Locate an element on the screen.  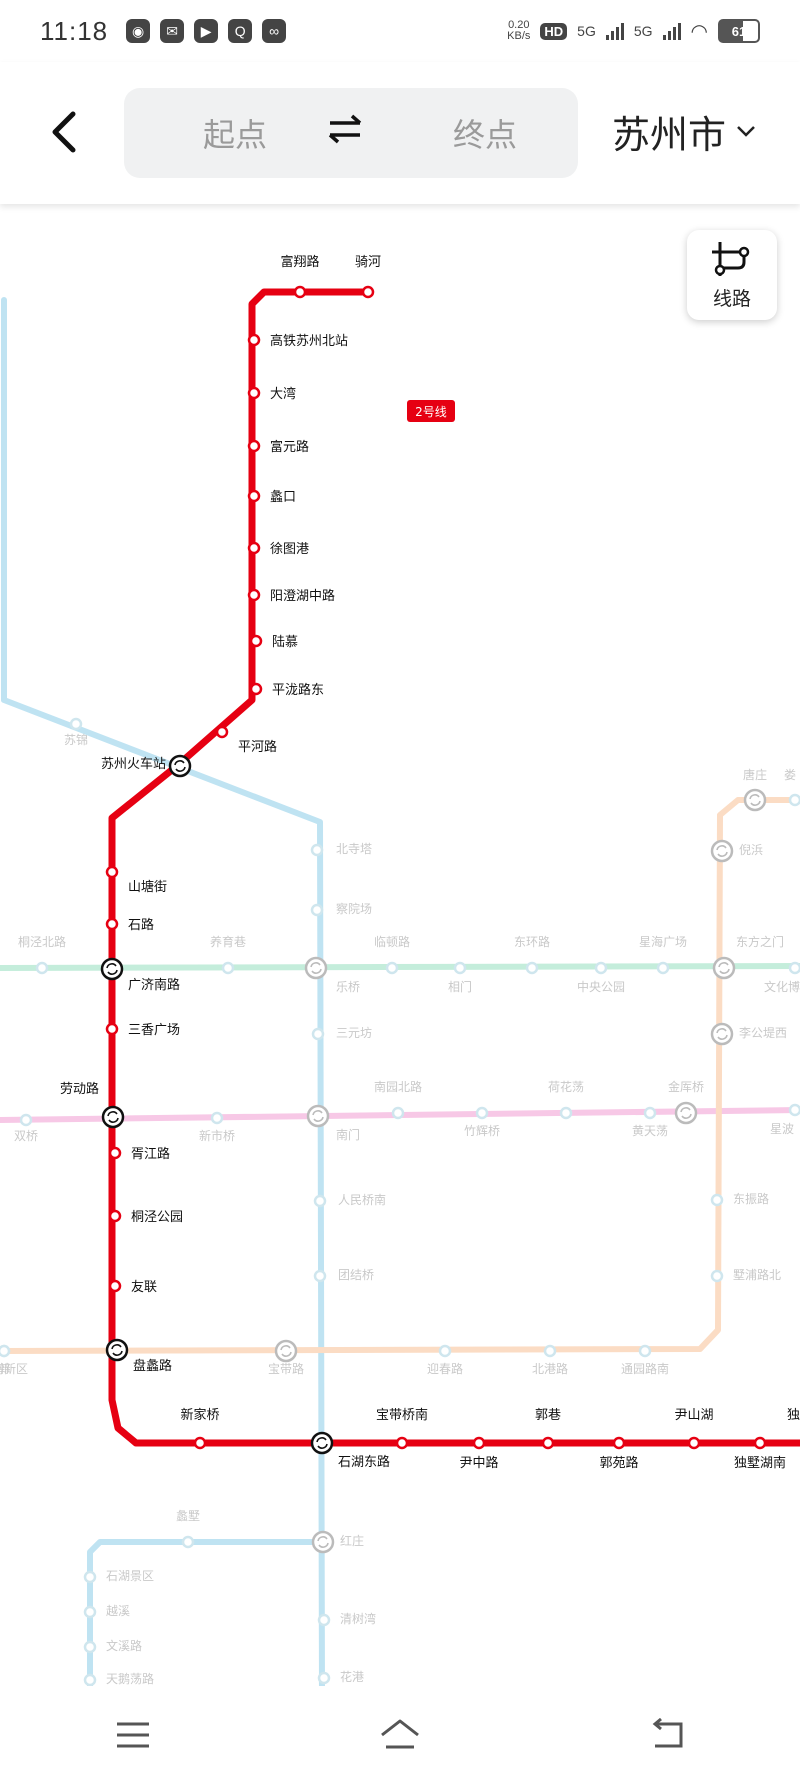
station-label-faded: 新市桥 is located at coordinates (217, 1135).